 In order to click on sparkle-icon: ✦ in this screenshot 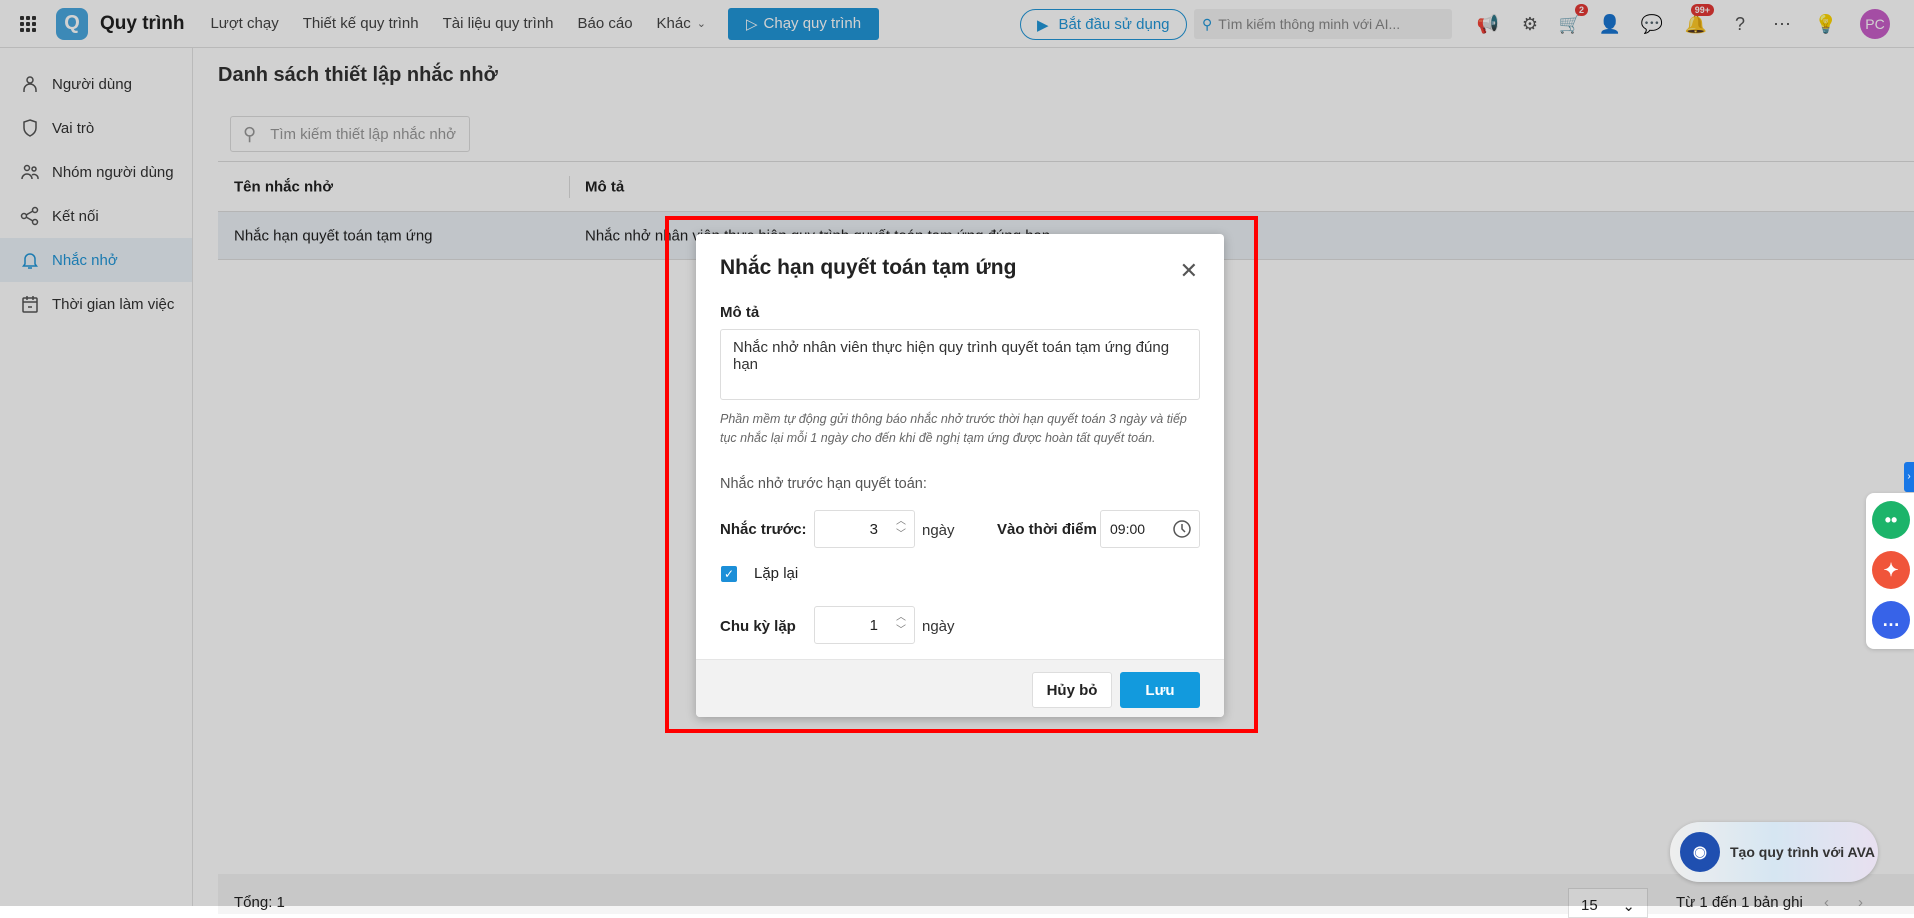, I will do `click(1891, 570)`.